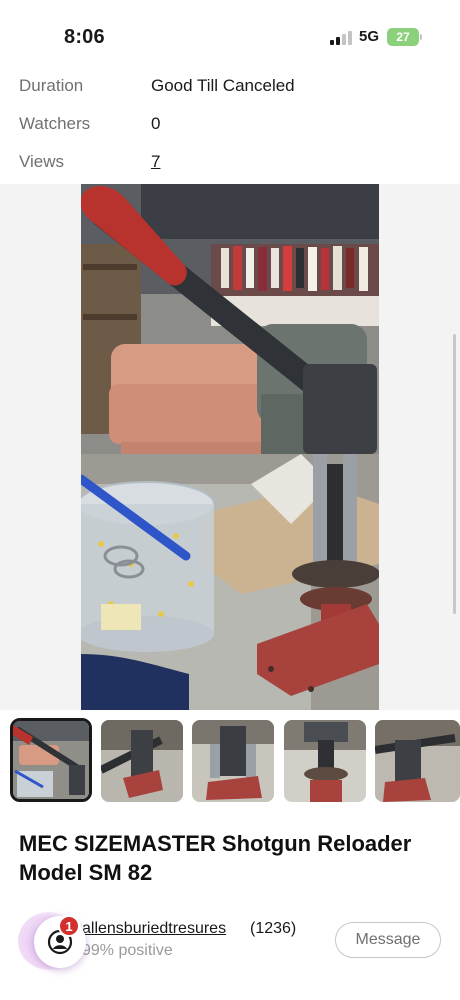  Describe the element at coordinates (273, 928) in the screenshot. I see `seller-feedback-count: (1236)` at that location.